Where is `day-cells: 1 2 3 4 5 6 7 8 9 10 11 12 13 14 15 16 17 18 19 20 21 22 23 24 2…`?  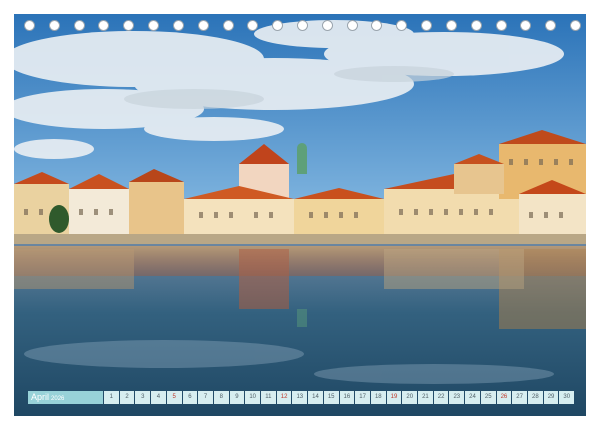 day-cells: 1 2 3 4 5 6 7 8 9 10 11 12 13 14 15 16 17 18 19 20 21 22 23 24 2… is located at coordinates (339, 397).